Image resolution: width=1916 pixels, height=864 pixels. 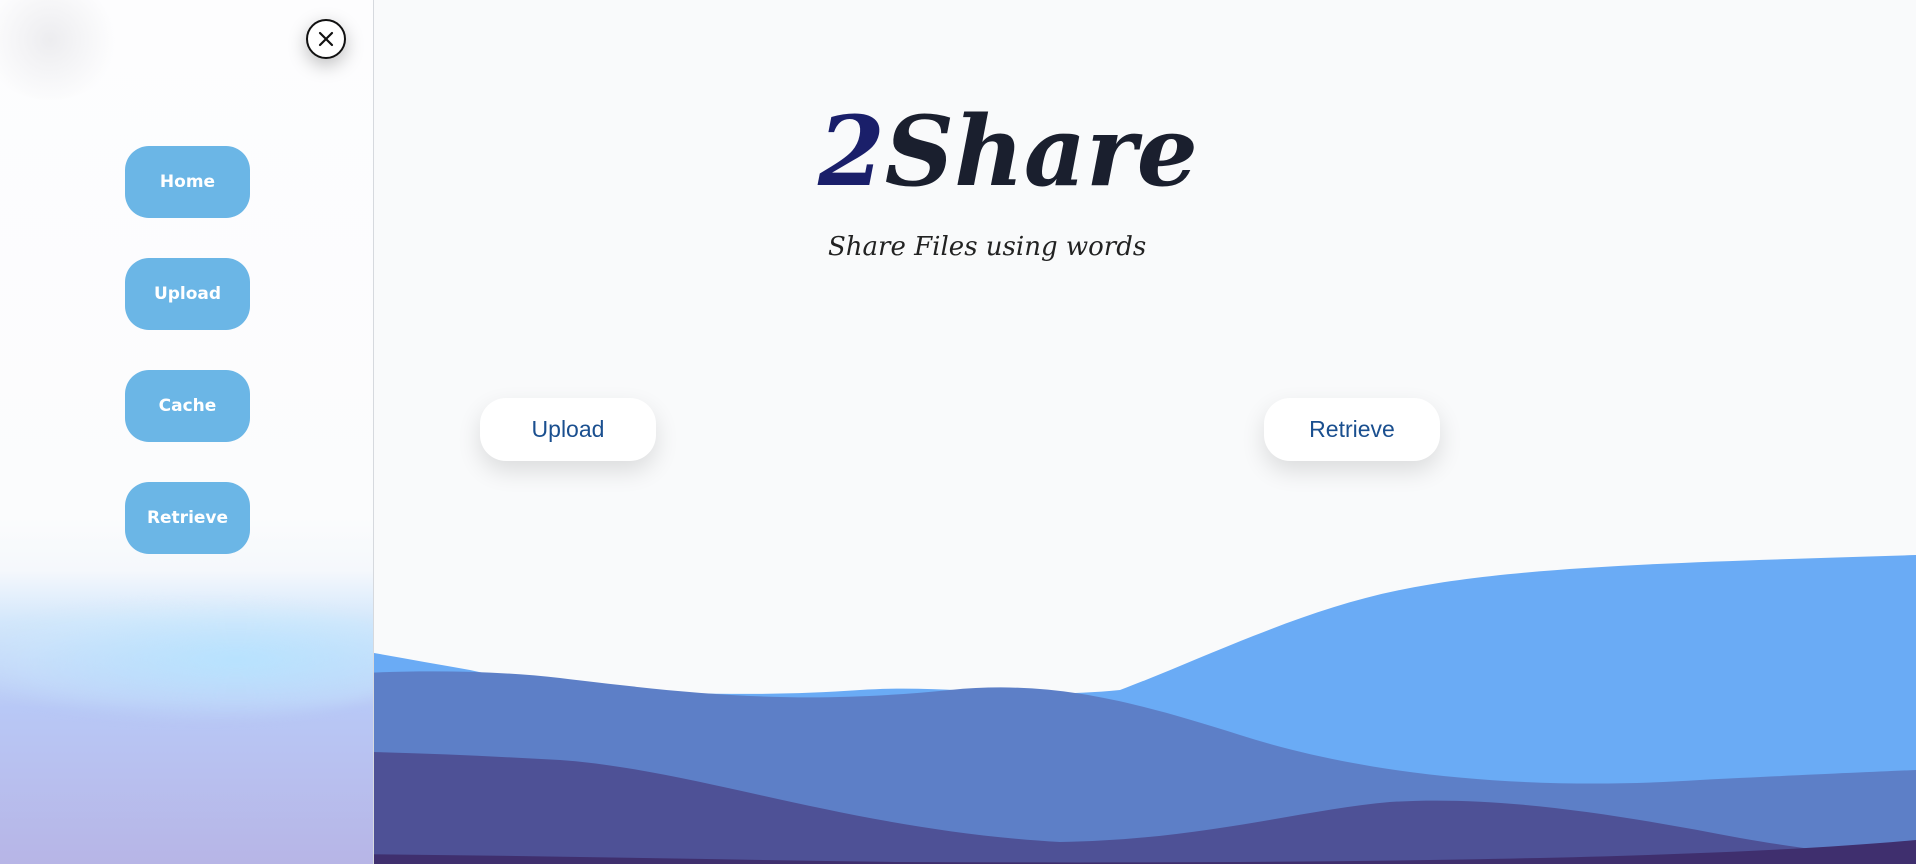 I want to click on close-x-icon, so click(x=326, y=39).